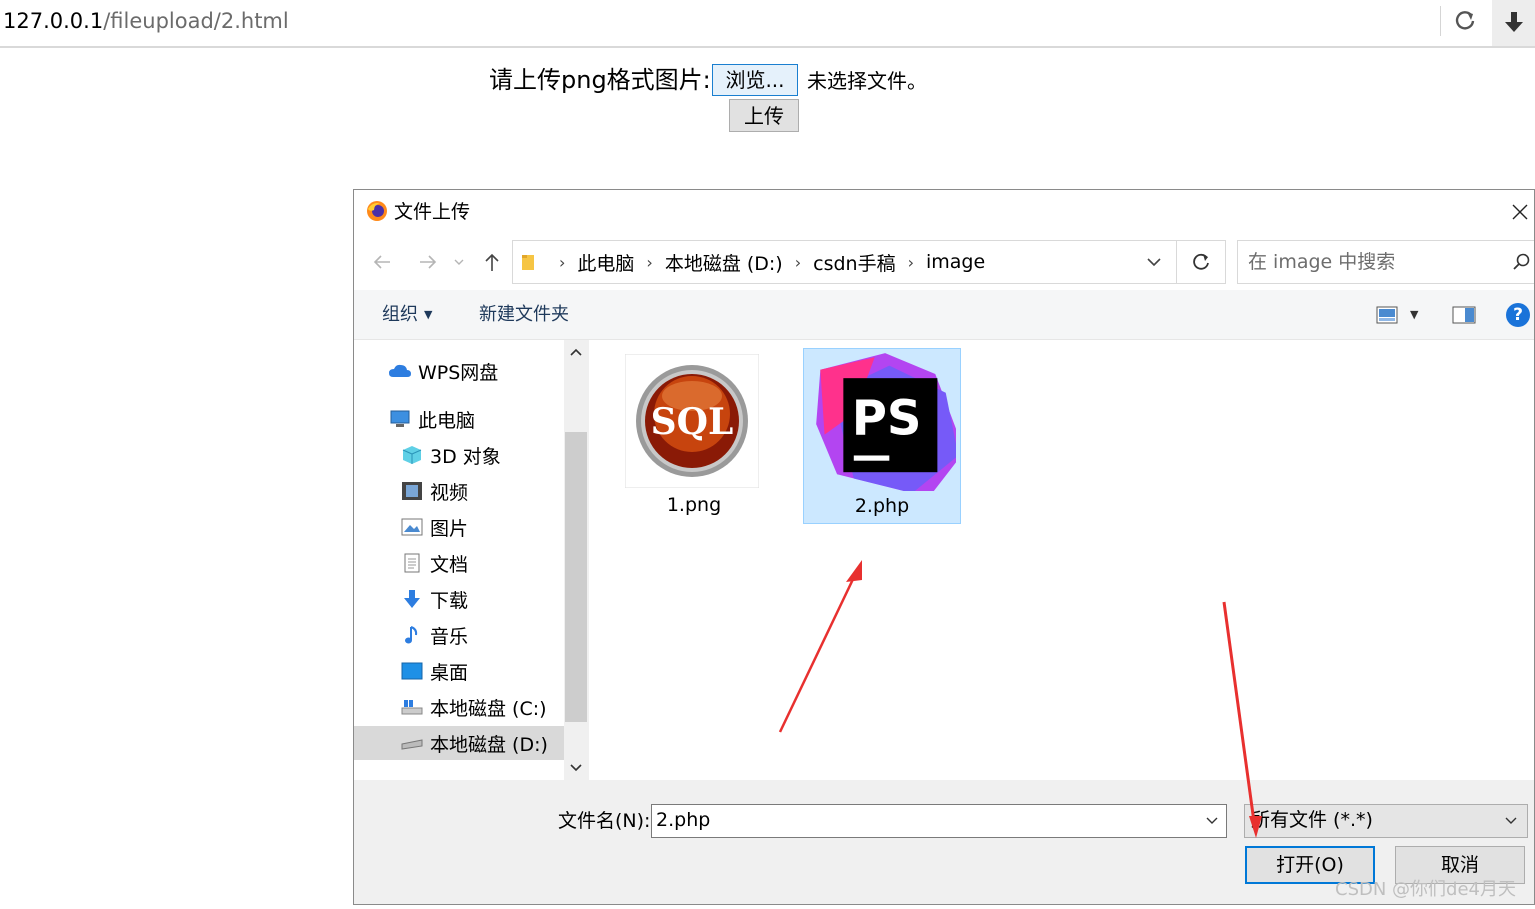  What do you see at coordinates (724, 262) in the screenshot?
I see `breadcrumb-item-drive-d: 本地磁盘 (D:)` at bounding box center [724, 262].